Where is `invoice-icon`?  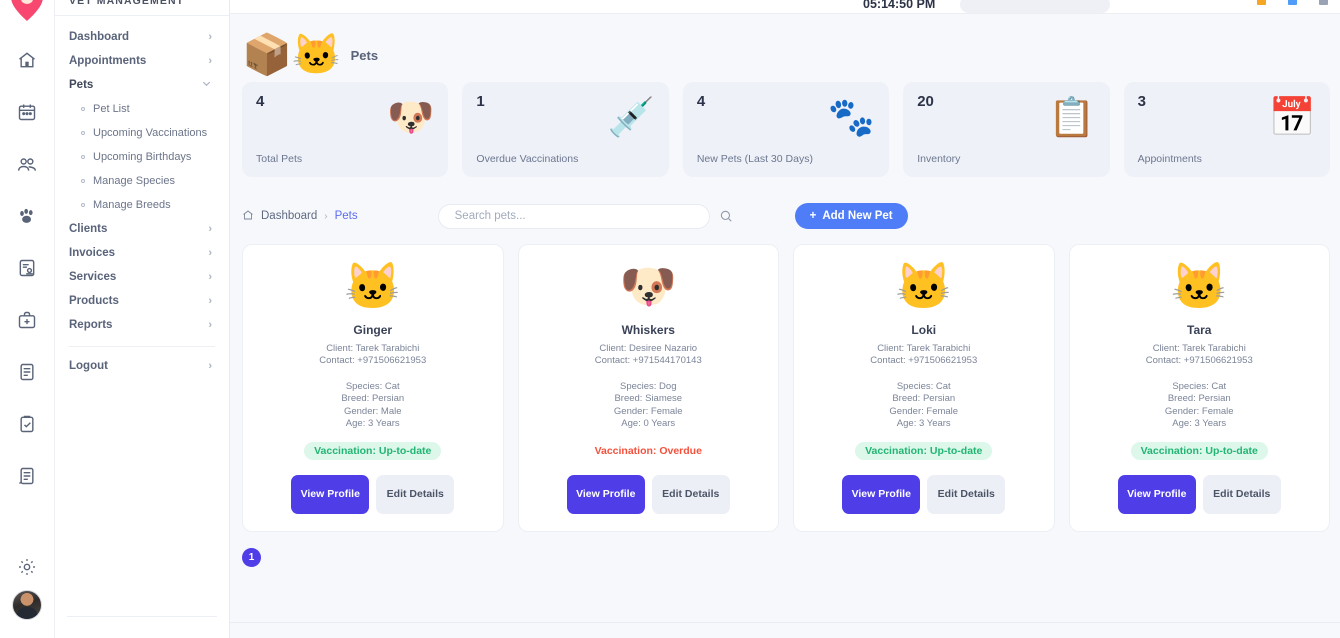
invoice-icon is located at coordinates (27, 268).